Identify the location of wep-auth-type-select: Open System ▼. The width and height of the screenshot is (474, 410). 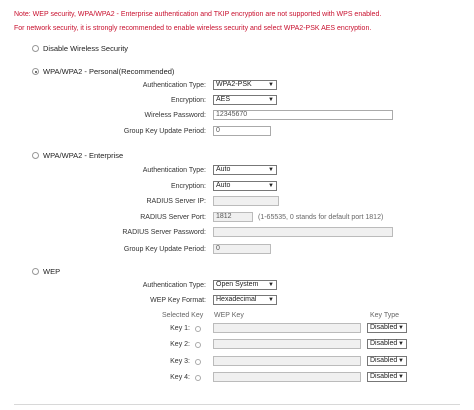
(245, 285).